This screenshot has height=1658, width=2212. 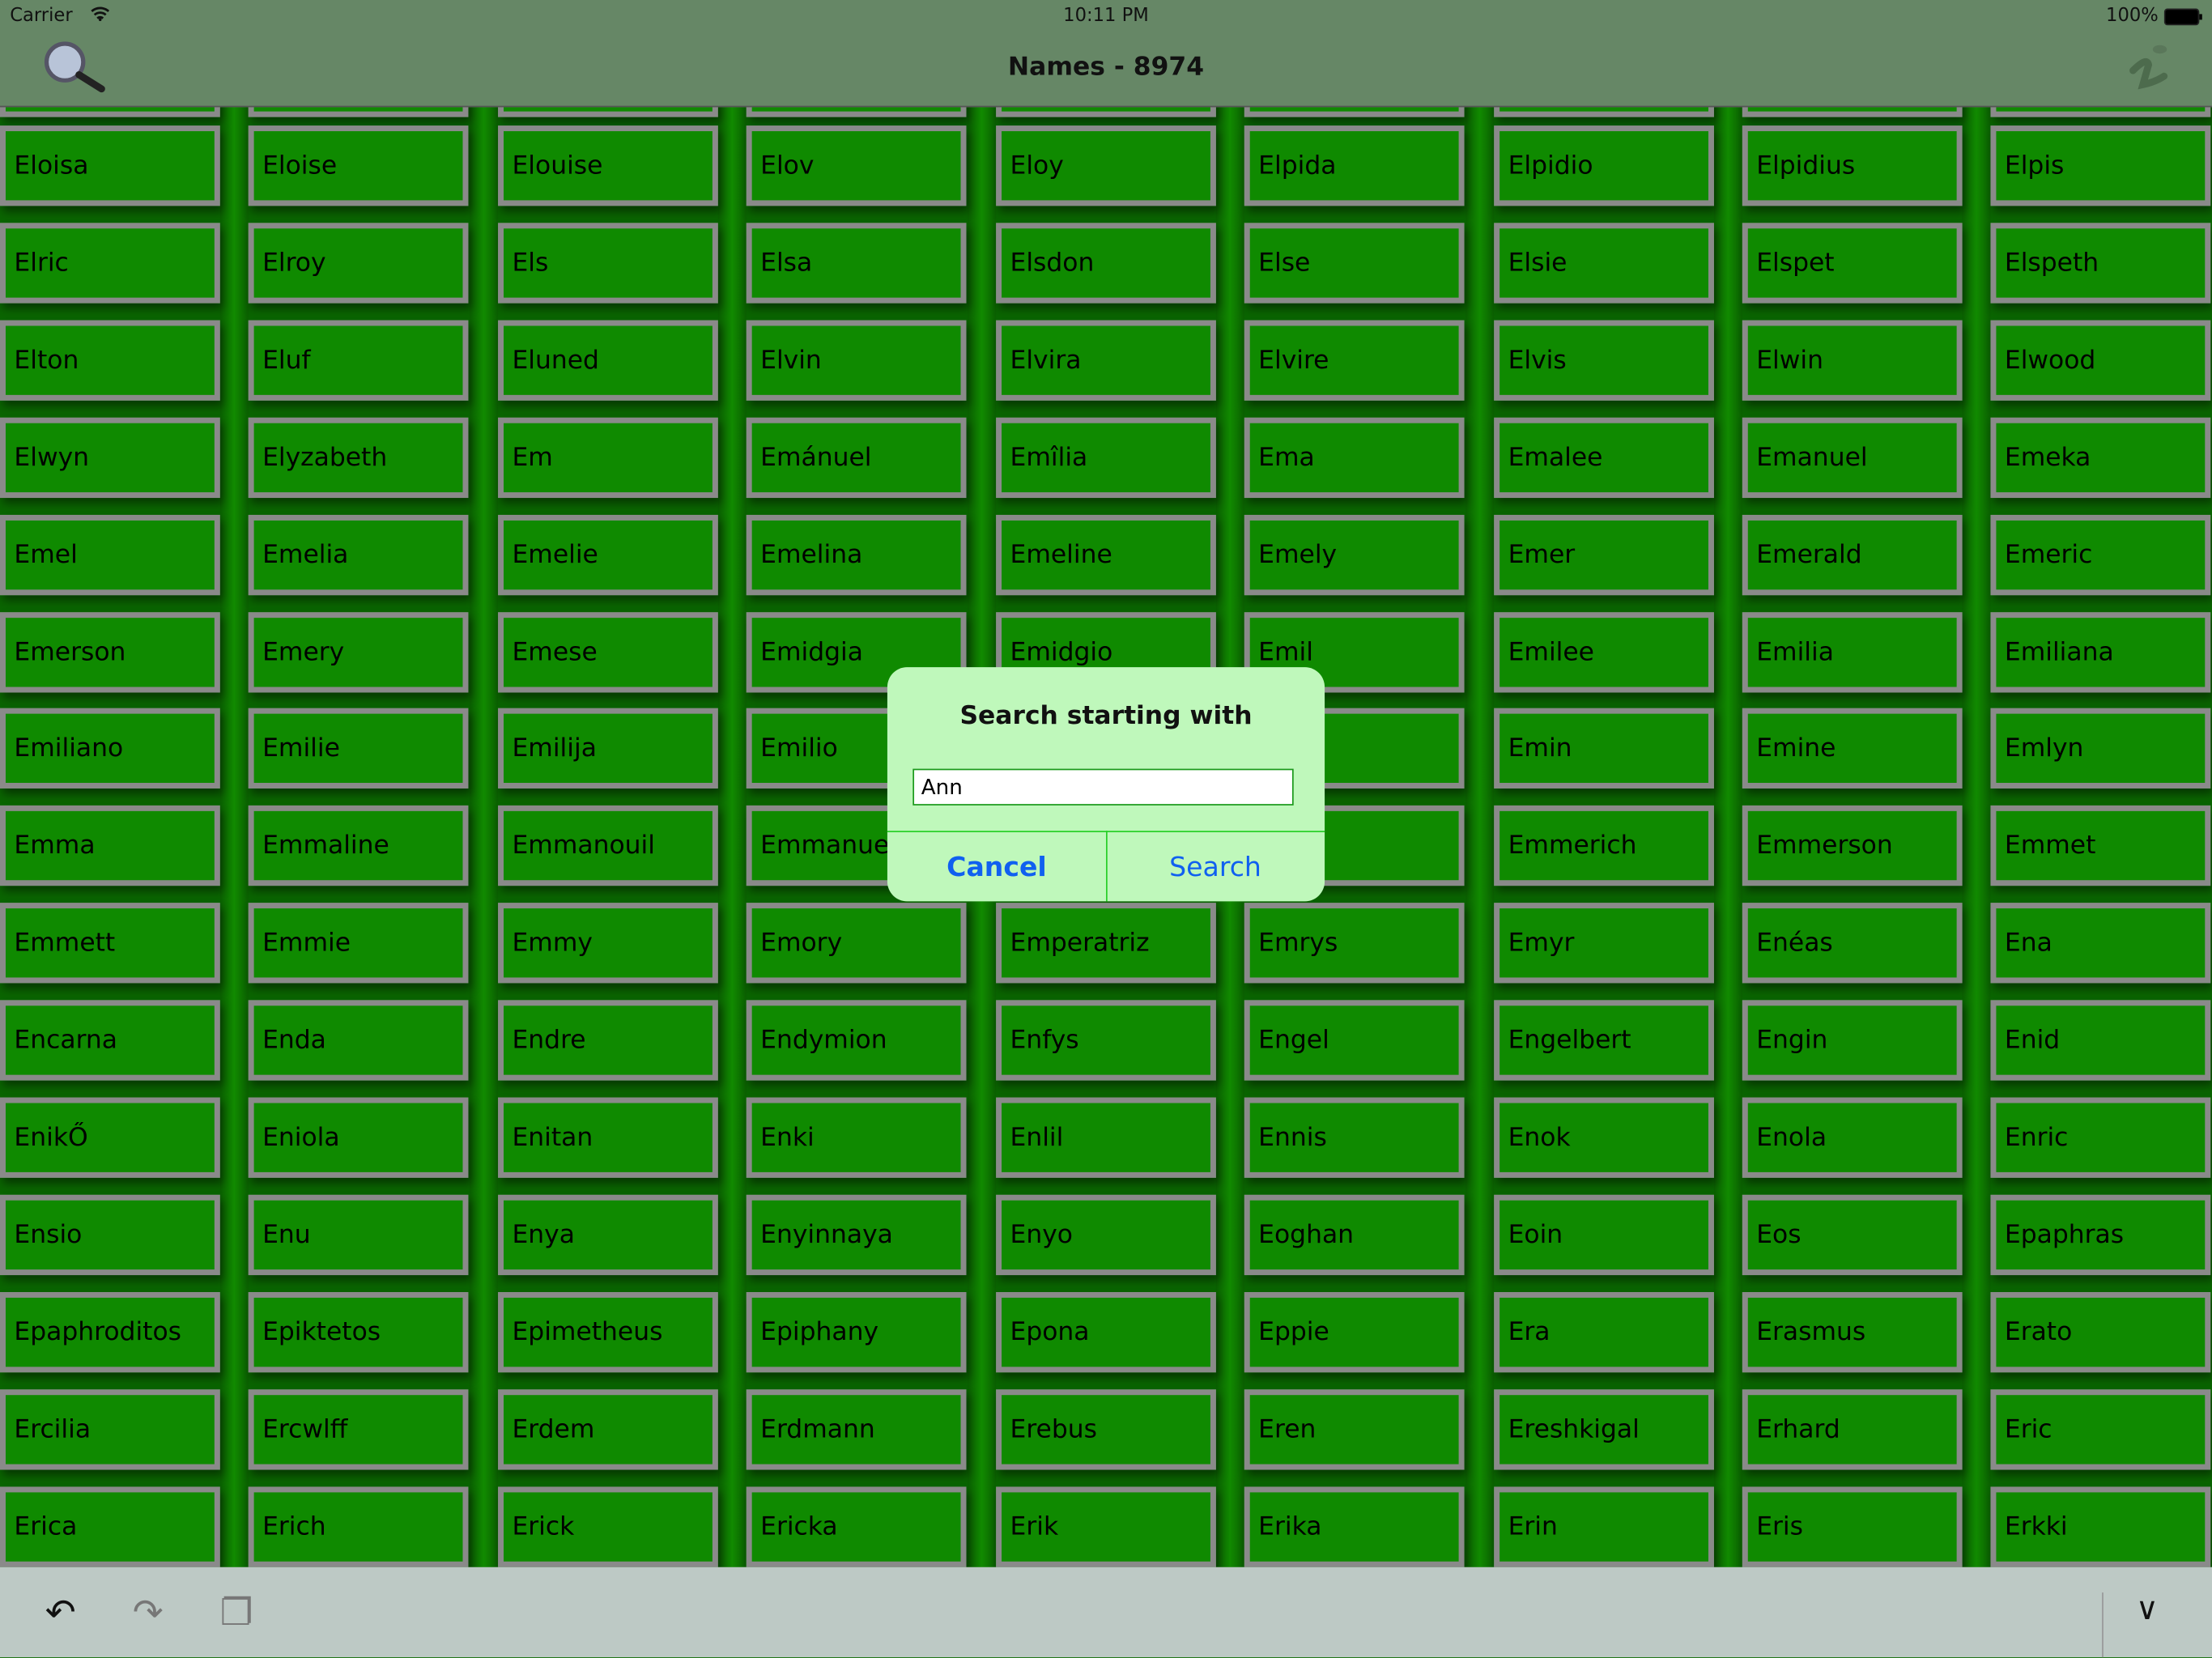 What do you see at coordinates (1355, 165) in the screenshot?
I see `name-tile: Elpida` at bounding box center [1355, 165].